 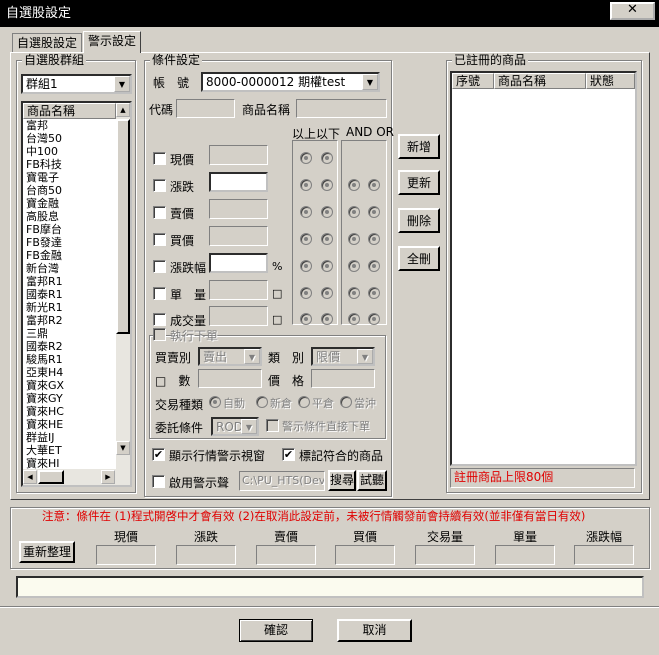 I want to click on list-item: 駿馬R1, so click(x=69, y=359).